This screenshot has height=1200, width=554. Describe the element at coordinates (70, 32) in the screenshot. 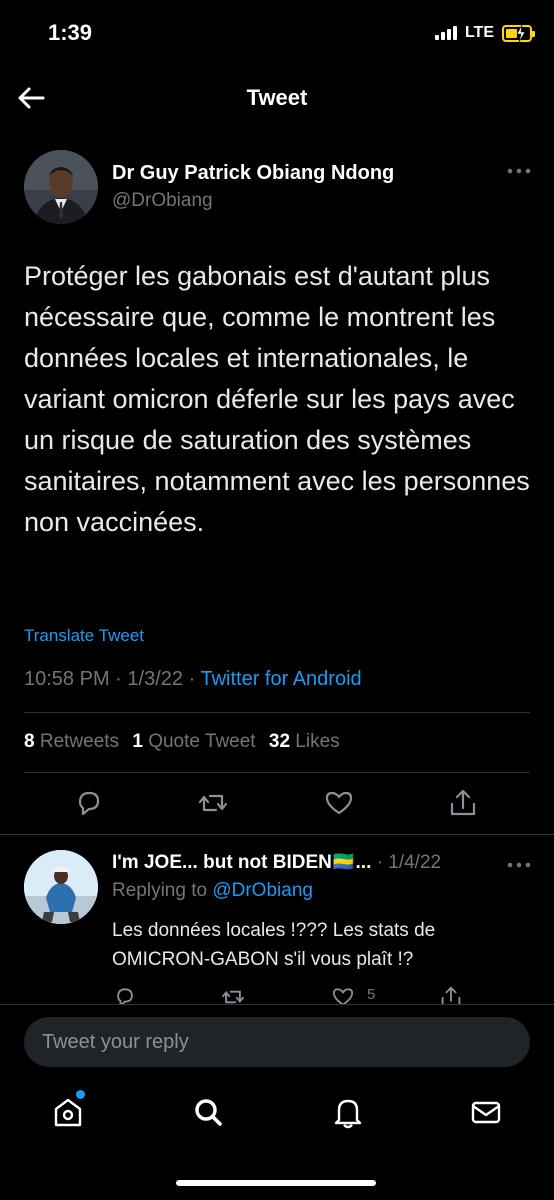

I see `status-time: 1:39` at that location.